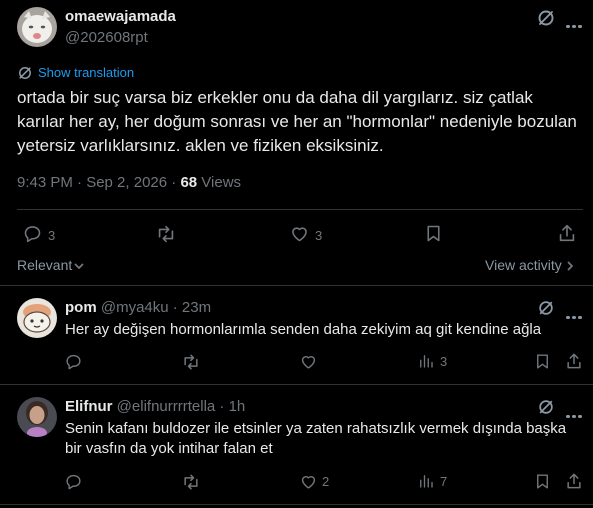 This screenshot has height=508, width=593. I want to click on sort-dropdown: Relevant, so click(51, 265).